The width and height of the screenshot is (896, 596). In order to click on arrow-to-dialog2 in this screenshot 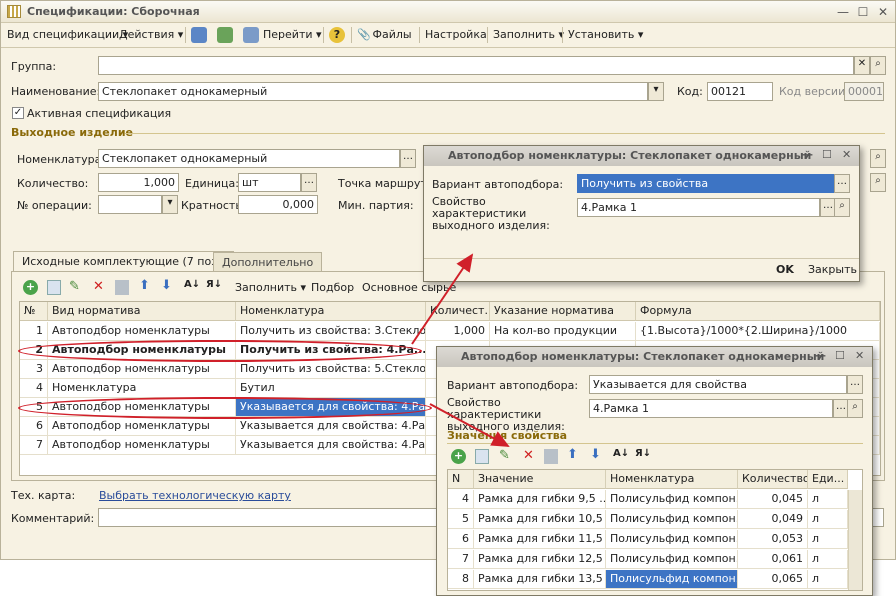, I will do `click(469, 425)`.